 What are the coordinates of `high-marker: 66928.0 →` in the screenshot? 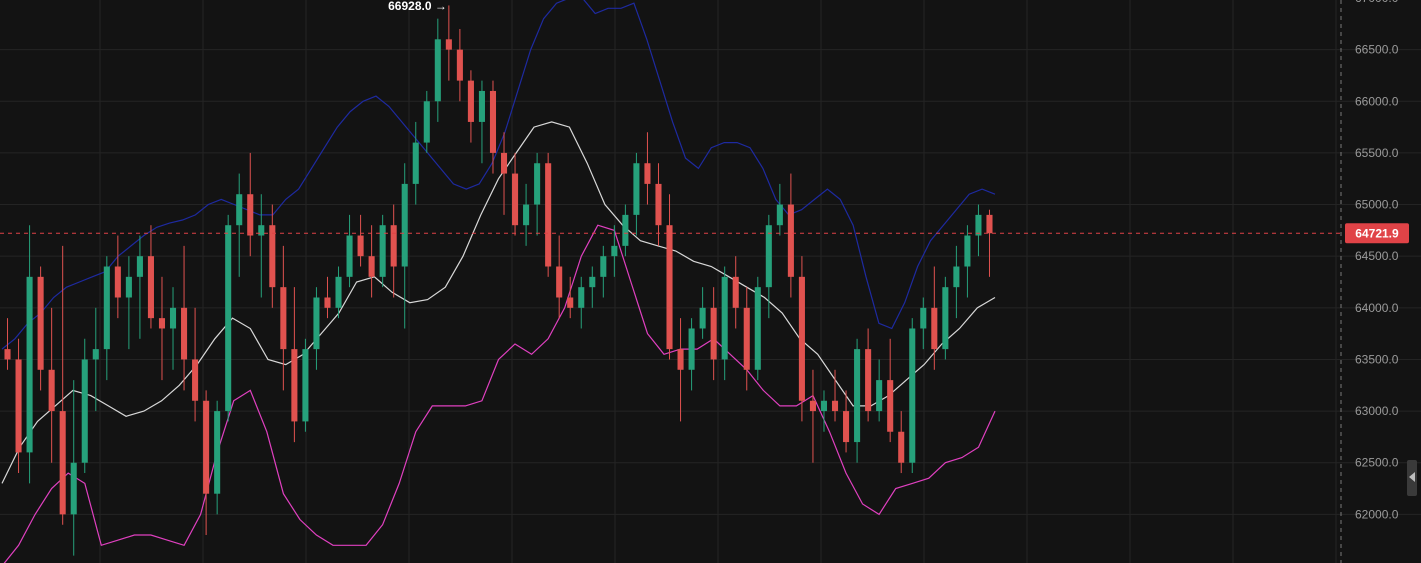 It's located at (417, 6).